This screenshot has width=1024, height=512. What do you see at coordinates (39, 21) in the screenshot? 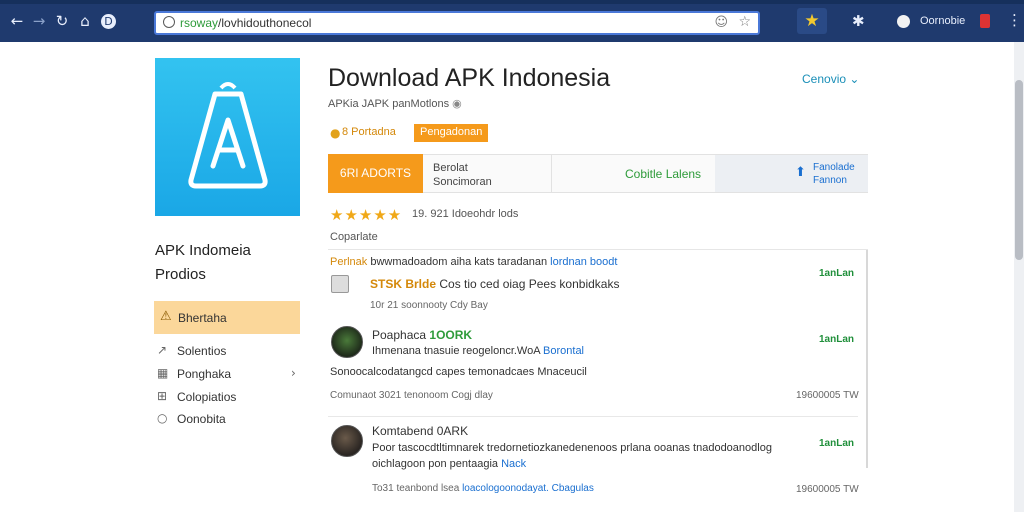
I see `forward-icon: →` at bounding box center [39, 21].